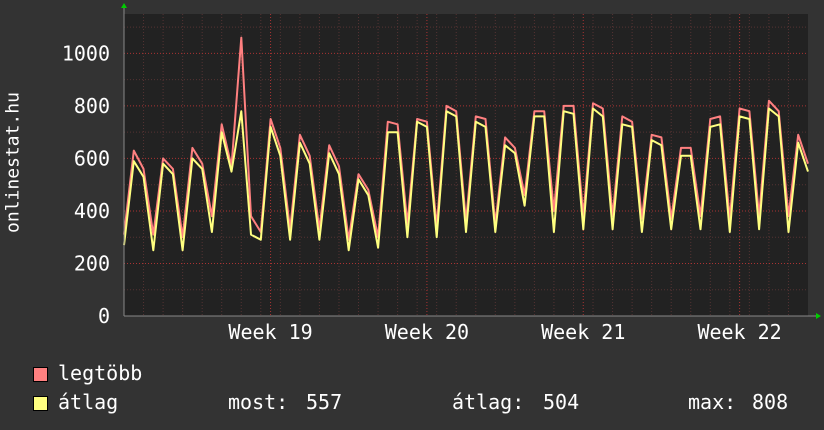  Describe the element at coordinates (488, 402) in the screenshot. I see `stat-atlag-label: átlag:` at that location.